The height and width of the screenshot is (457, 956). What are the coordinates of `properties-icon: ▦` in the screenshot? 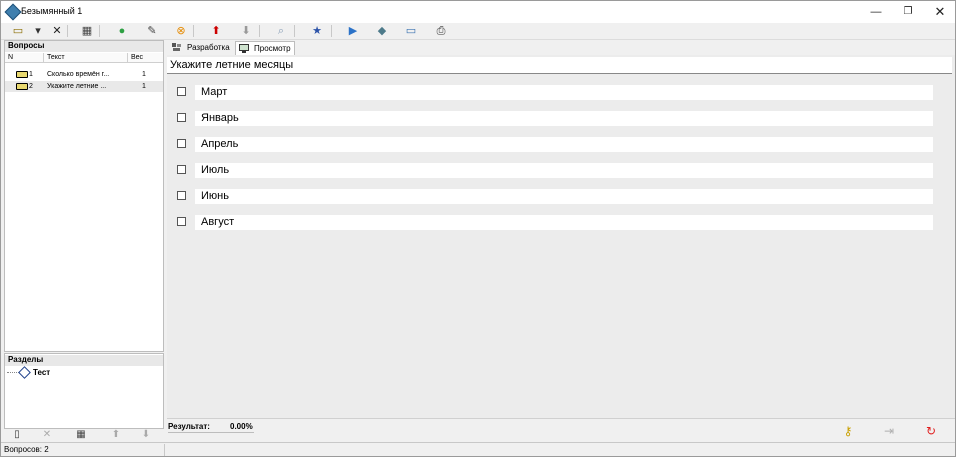 It's located at (87, 31).